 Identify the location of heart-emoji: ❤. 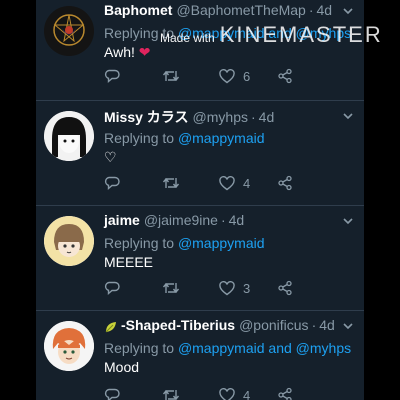
(144, 52).